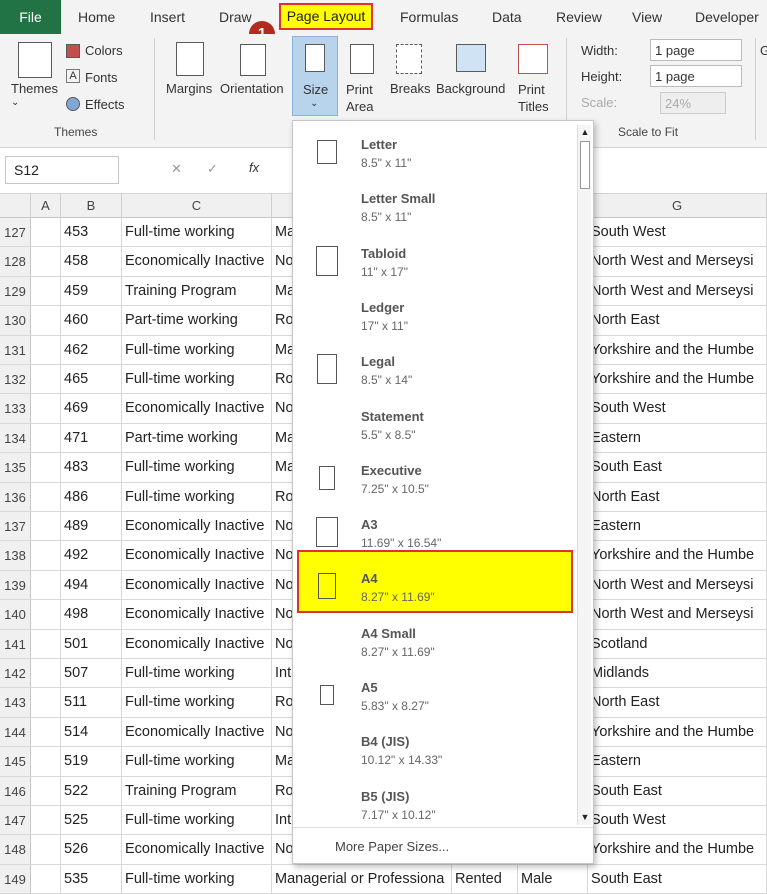 Image resolution: width=767 pixels, height=894 pixels. What do you see at coordinates (91, 467) in the screenshot?
I see `cell-b: 483` at bounding box center [91, 467].